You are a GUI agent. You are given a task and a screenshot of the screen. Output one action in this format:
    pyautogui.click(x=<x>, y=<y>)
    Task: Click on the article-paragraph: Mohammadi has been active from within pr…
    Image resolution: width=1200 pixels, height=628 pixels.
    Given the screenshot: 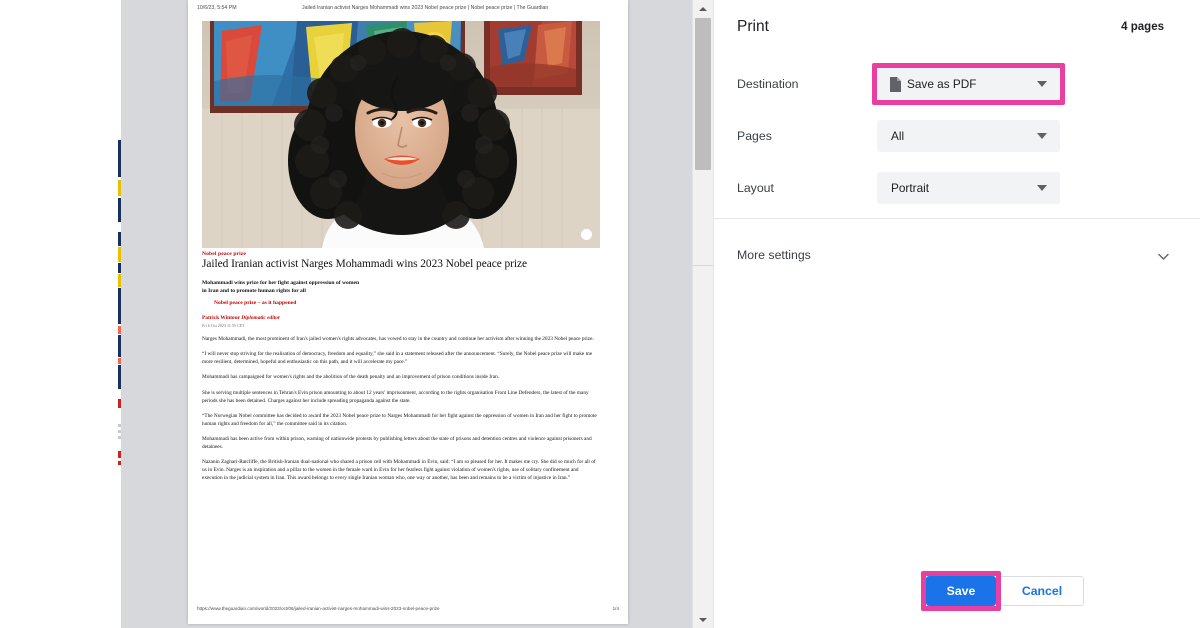 What is the action you would take?
    pyautogui.click(x=397, y=442)
    